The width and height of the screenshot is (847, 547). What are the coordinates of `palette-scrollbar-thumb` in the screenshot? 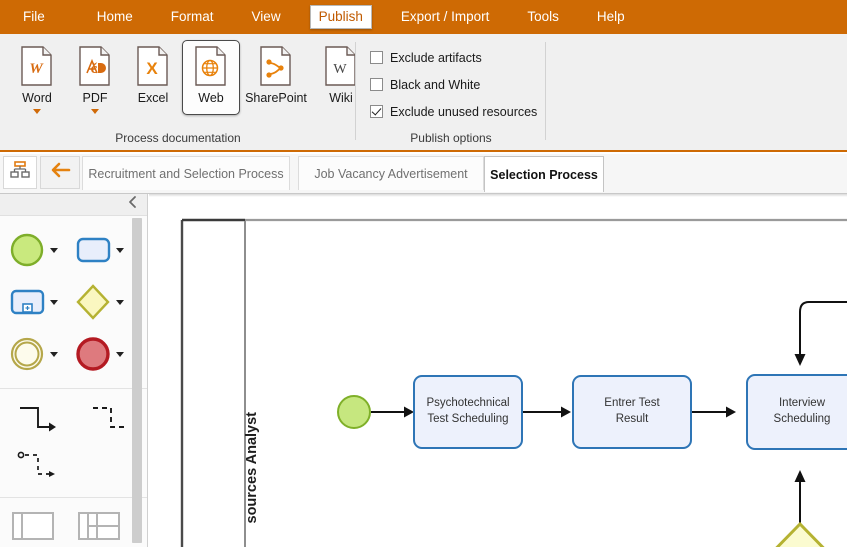 It's located at (137, 380).